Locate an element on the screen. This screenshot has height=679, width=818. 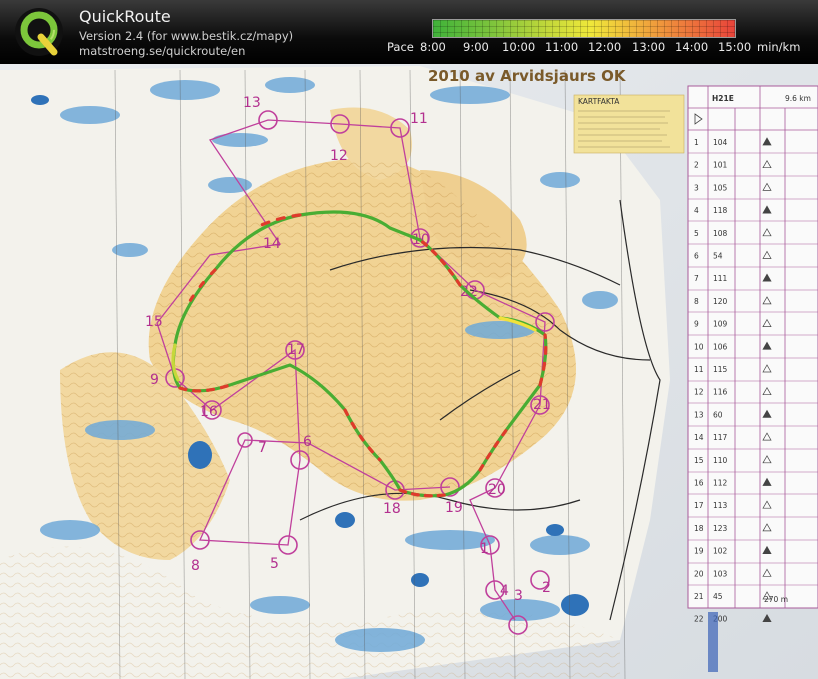
control-number: 3 is located at coordinates (518, 596).